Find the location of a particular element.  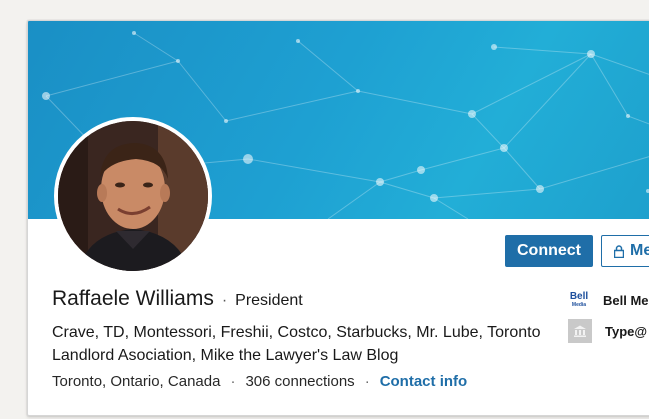

message-button: Me is located at coordinates (625, 251).